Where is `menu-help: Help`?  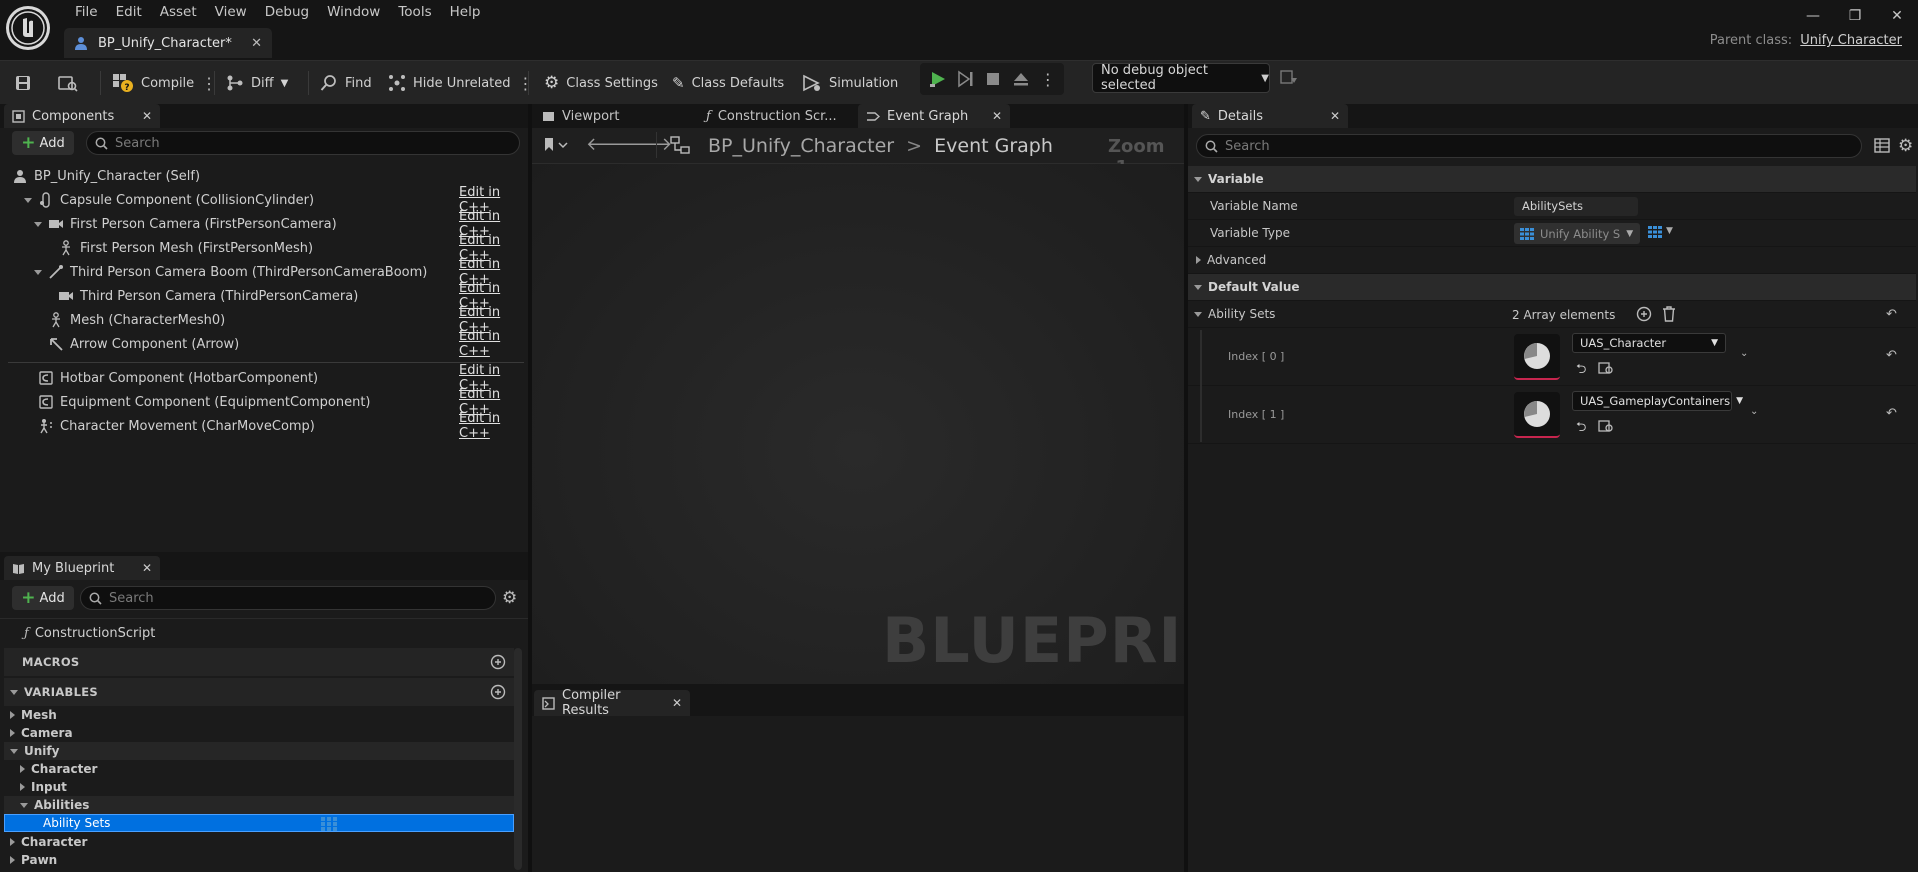
menu-help: Help is located at coordinates (465, 12).